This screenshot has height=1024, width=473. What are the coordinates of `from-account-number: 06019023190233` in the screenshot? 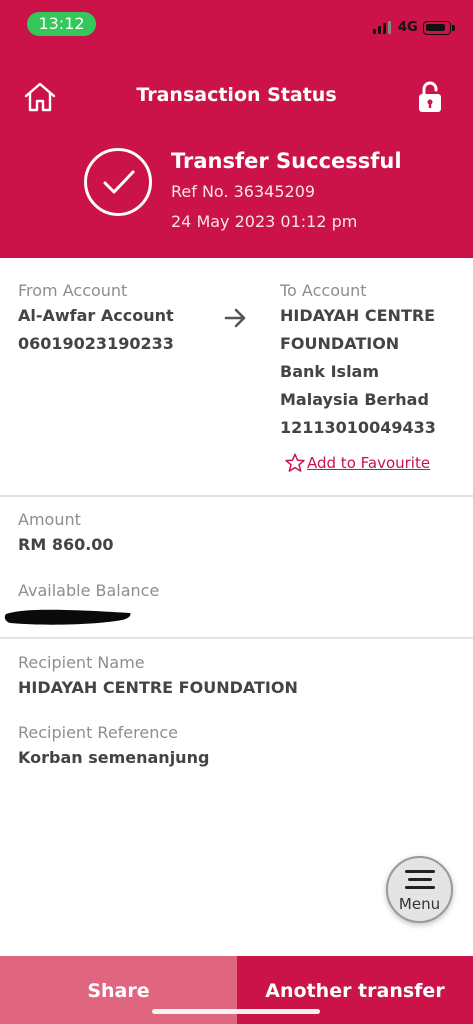 It's located at (96, 343).